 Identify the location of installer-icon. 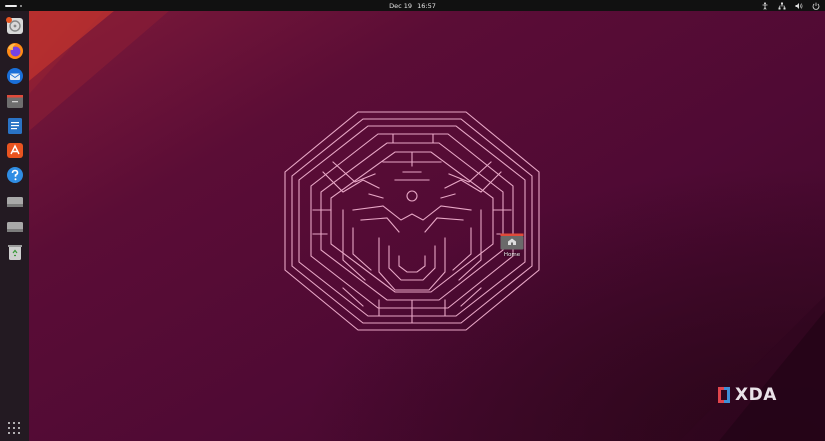
(14, 25).